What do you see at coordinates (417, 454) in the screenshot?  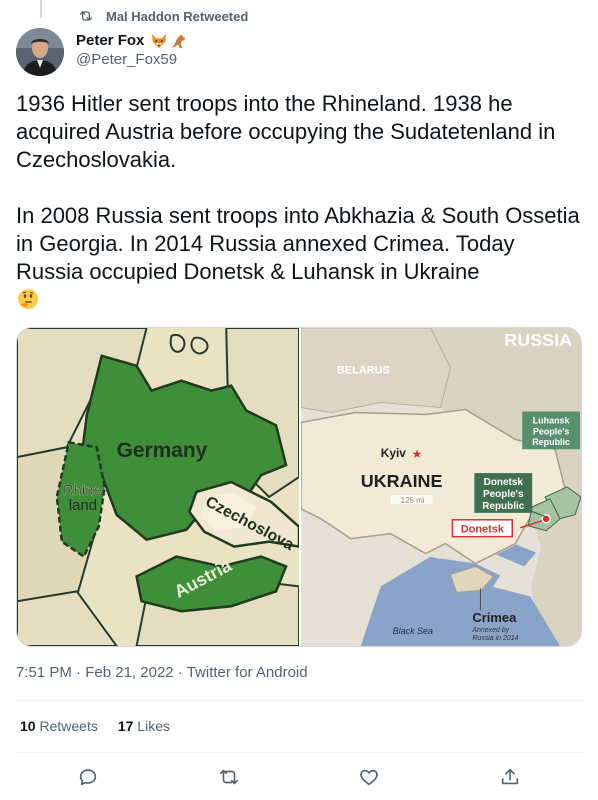 I see `capital-star-icon: ★` at bounding box center [417, 454].